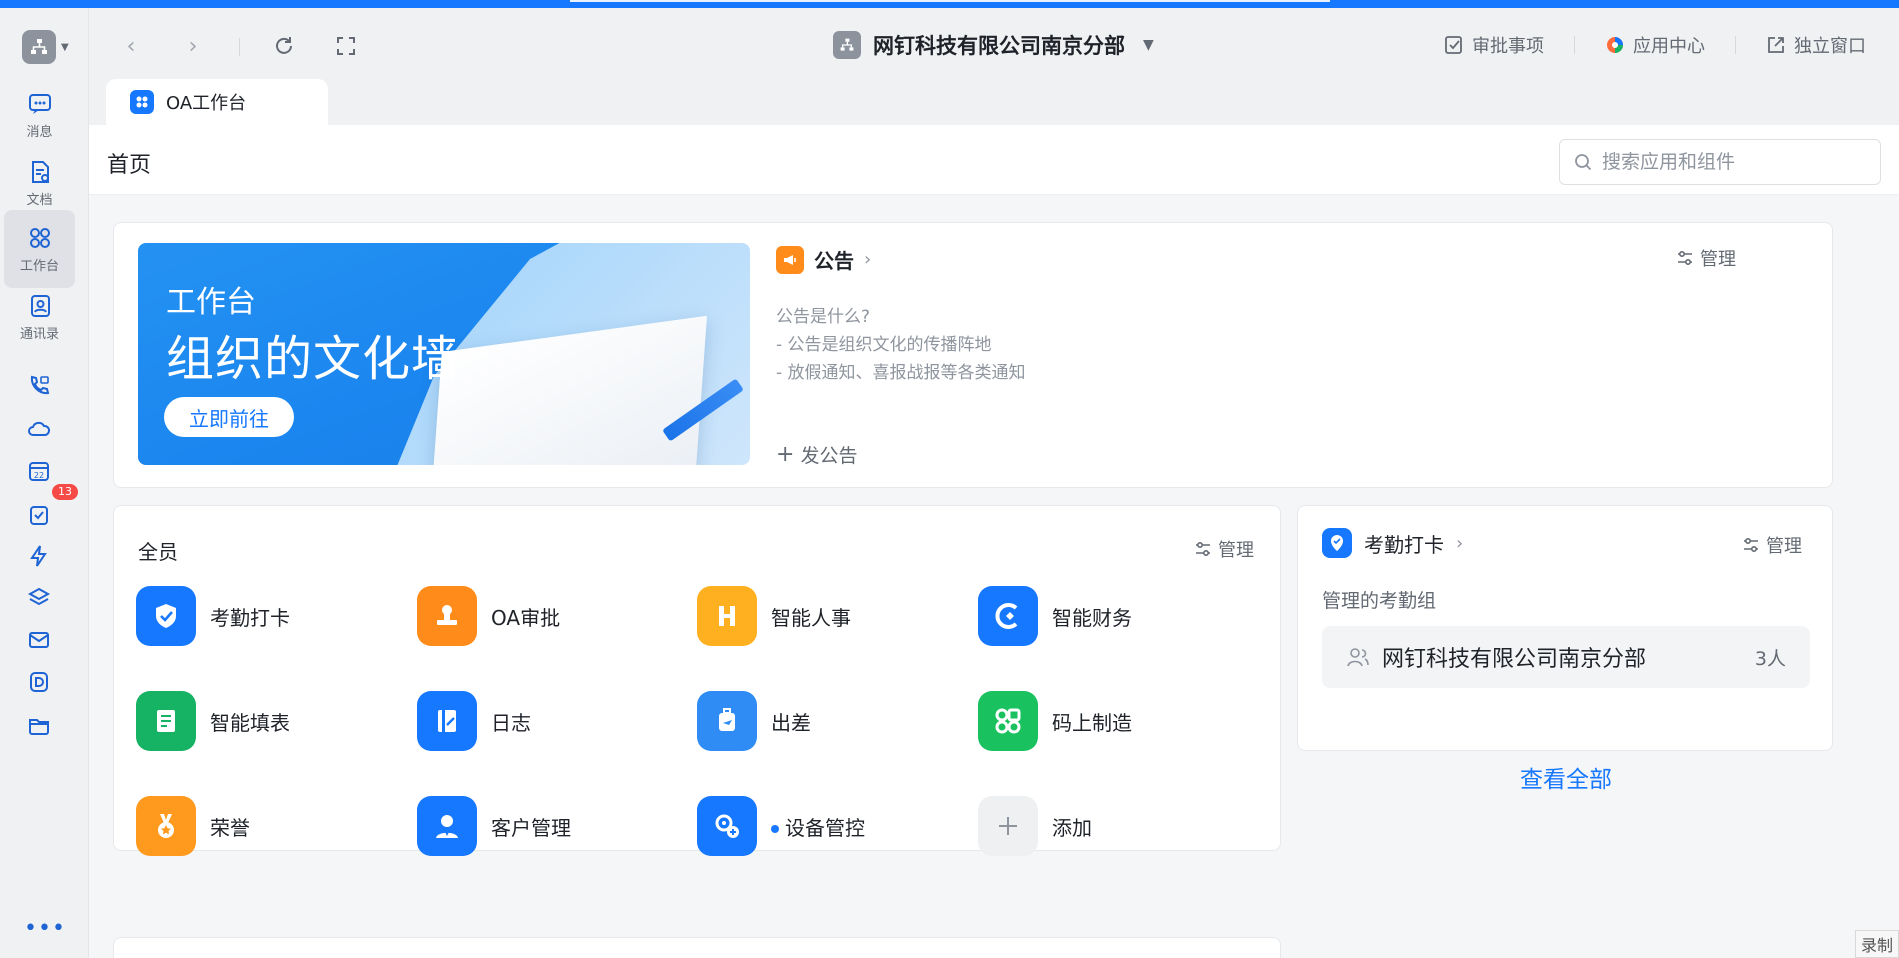  I want to click on app-code-manufacturing: 码上制造, so click(1055, 721).